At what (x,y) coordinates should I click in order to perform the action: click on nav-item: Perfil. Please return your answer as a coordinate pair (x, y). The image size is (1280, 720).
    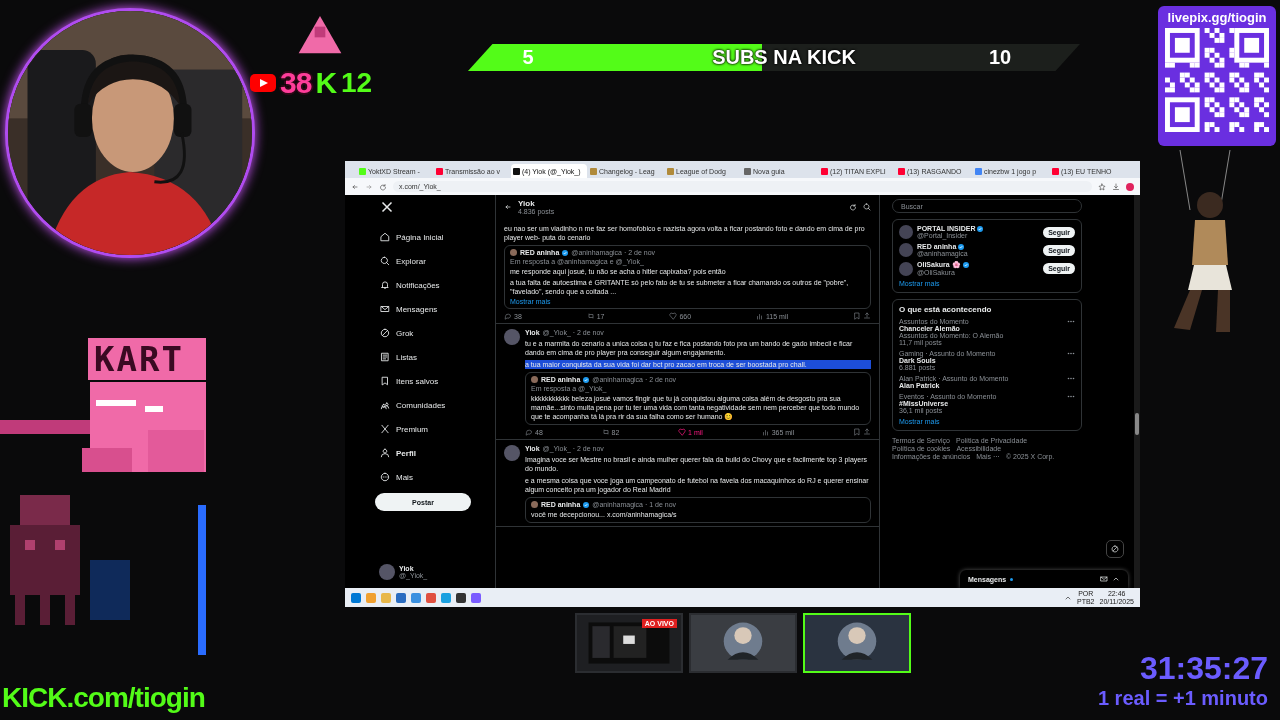
    Looking at the image, I should click on (435, 453).